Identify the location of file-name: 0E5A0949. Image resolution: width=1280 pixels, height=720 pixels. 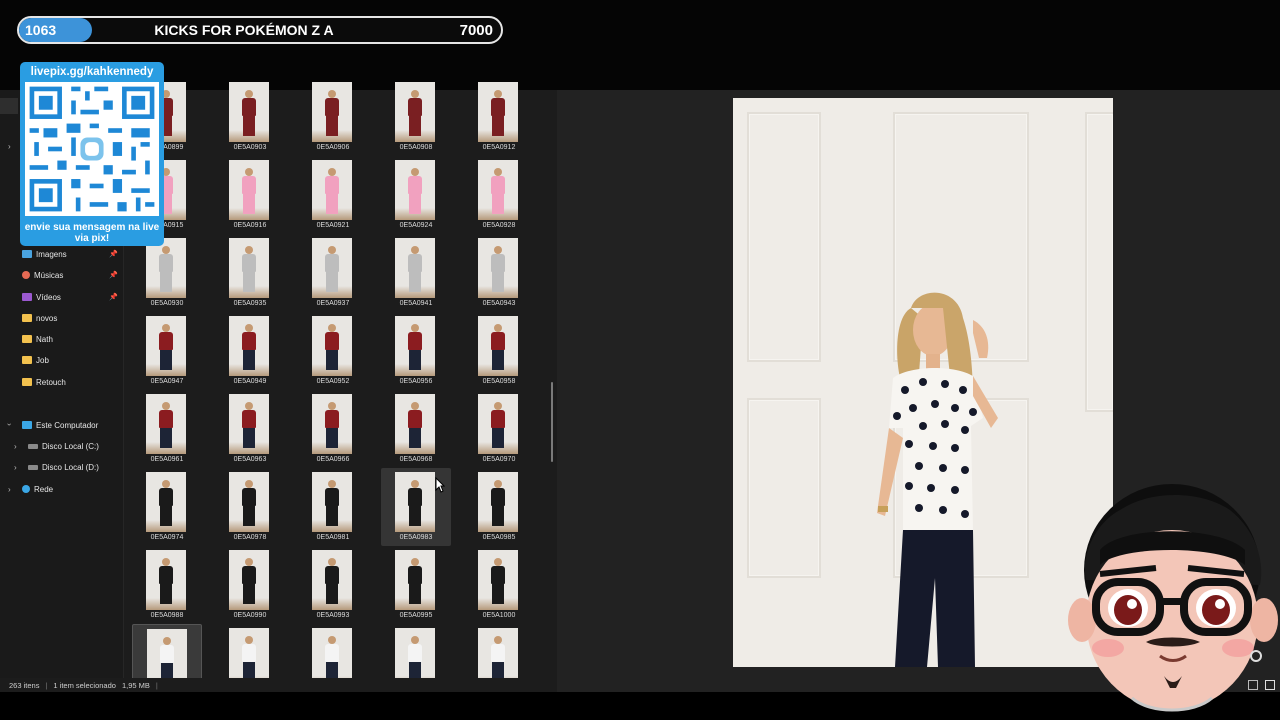
(250, 381).